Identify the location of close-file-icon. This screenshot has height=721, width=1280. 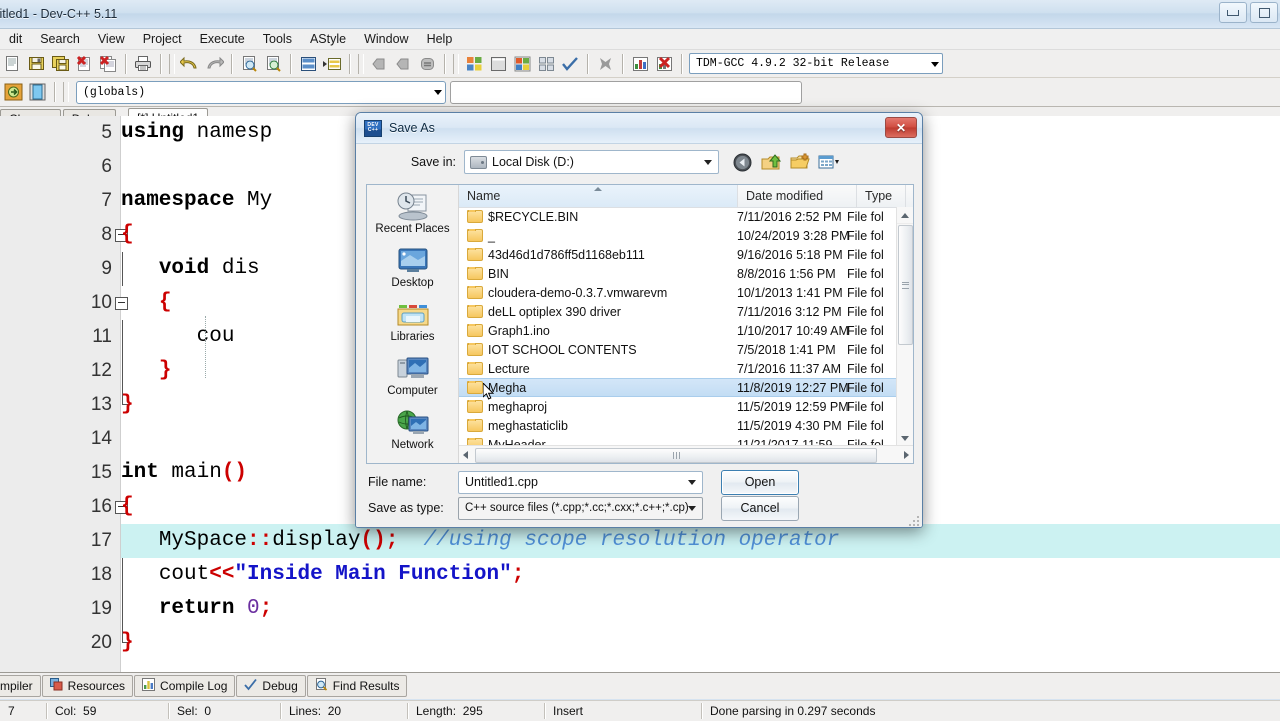
(84, 64).